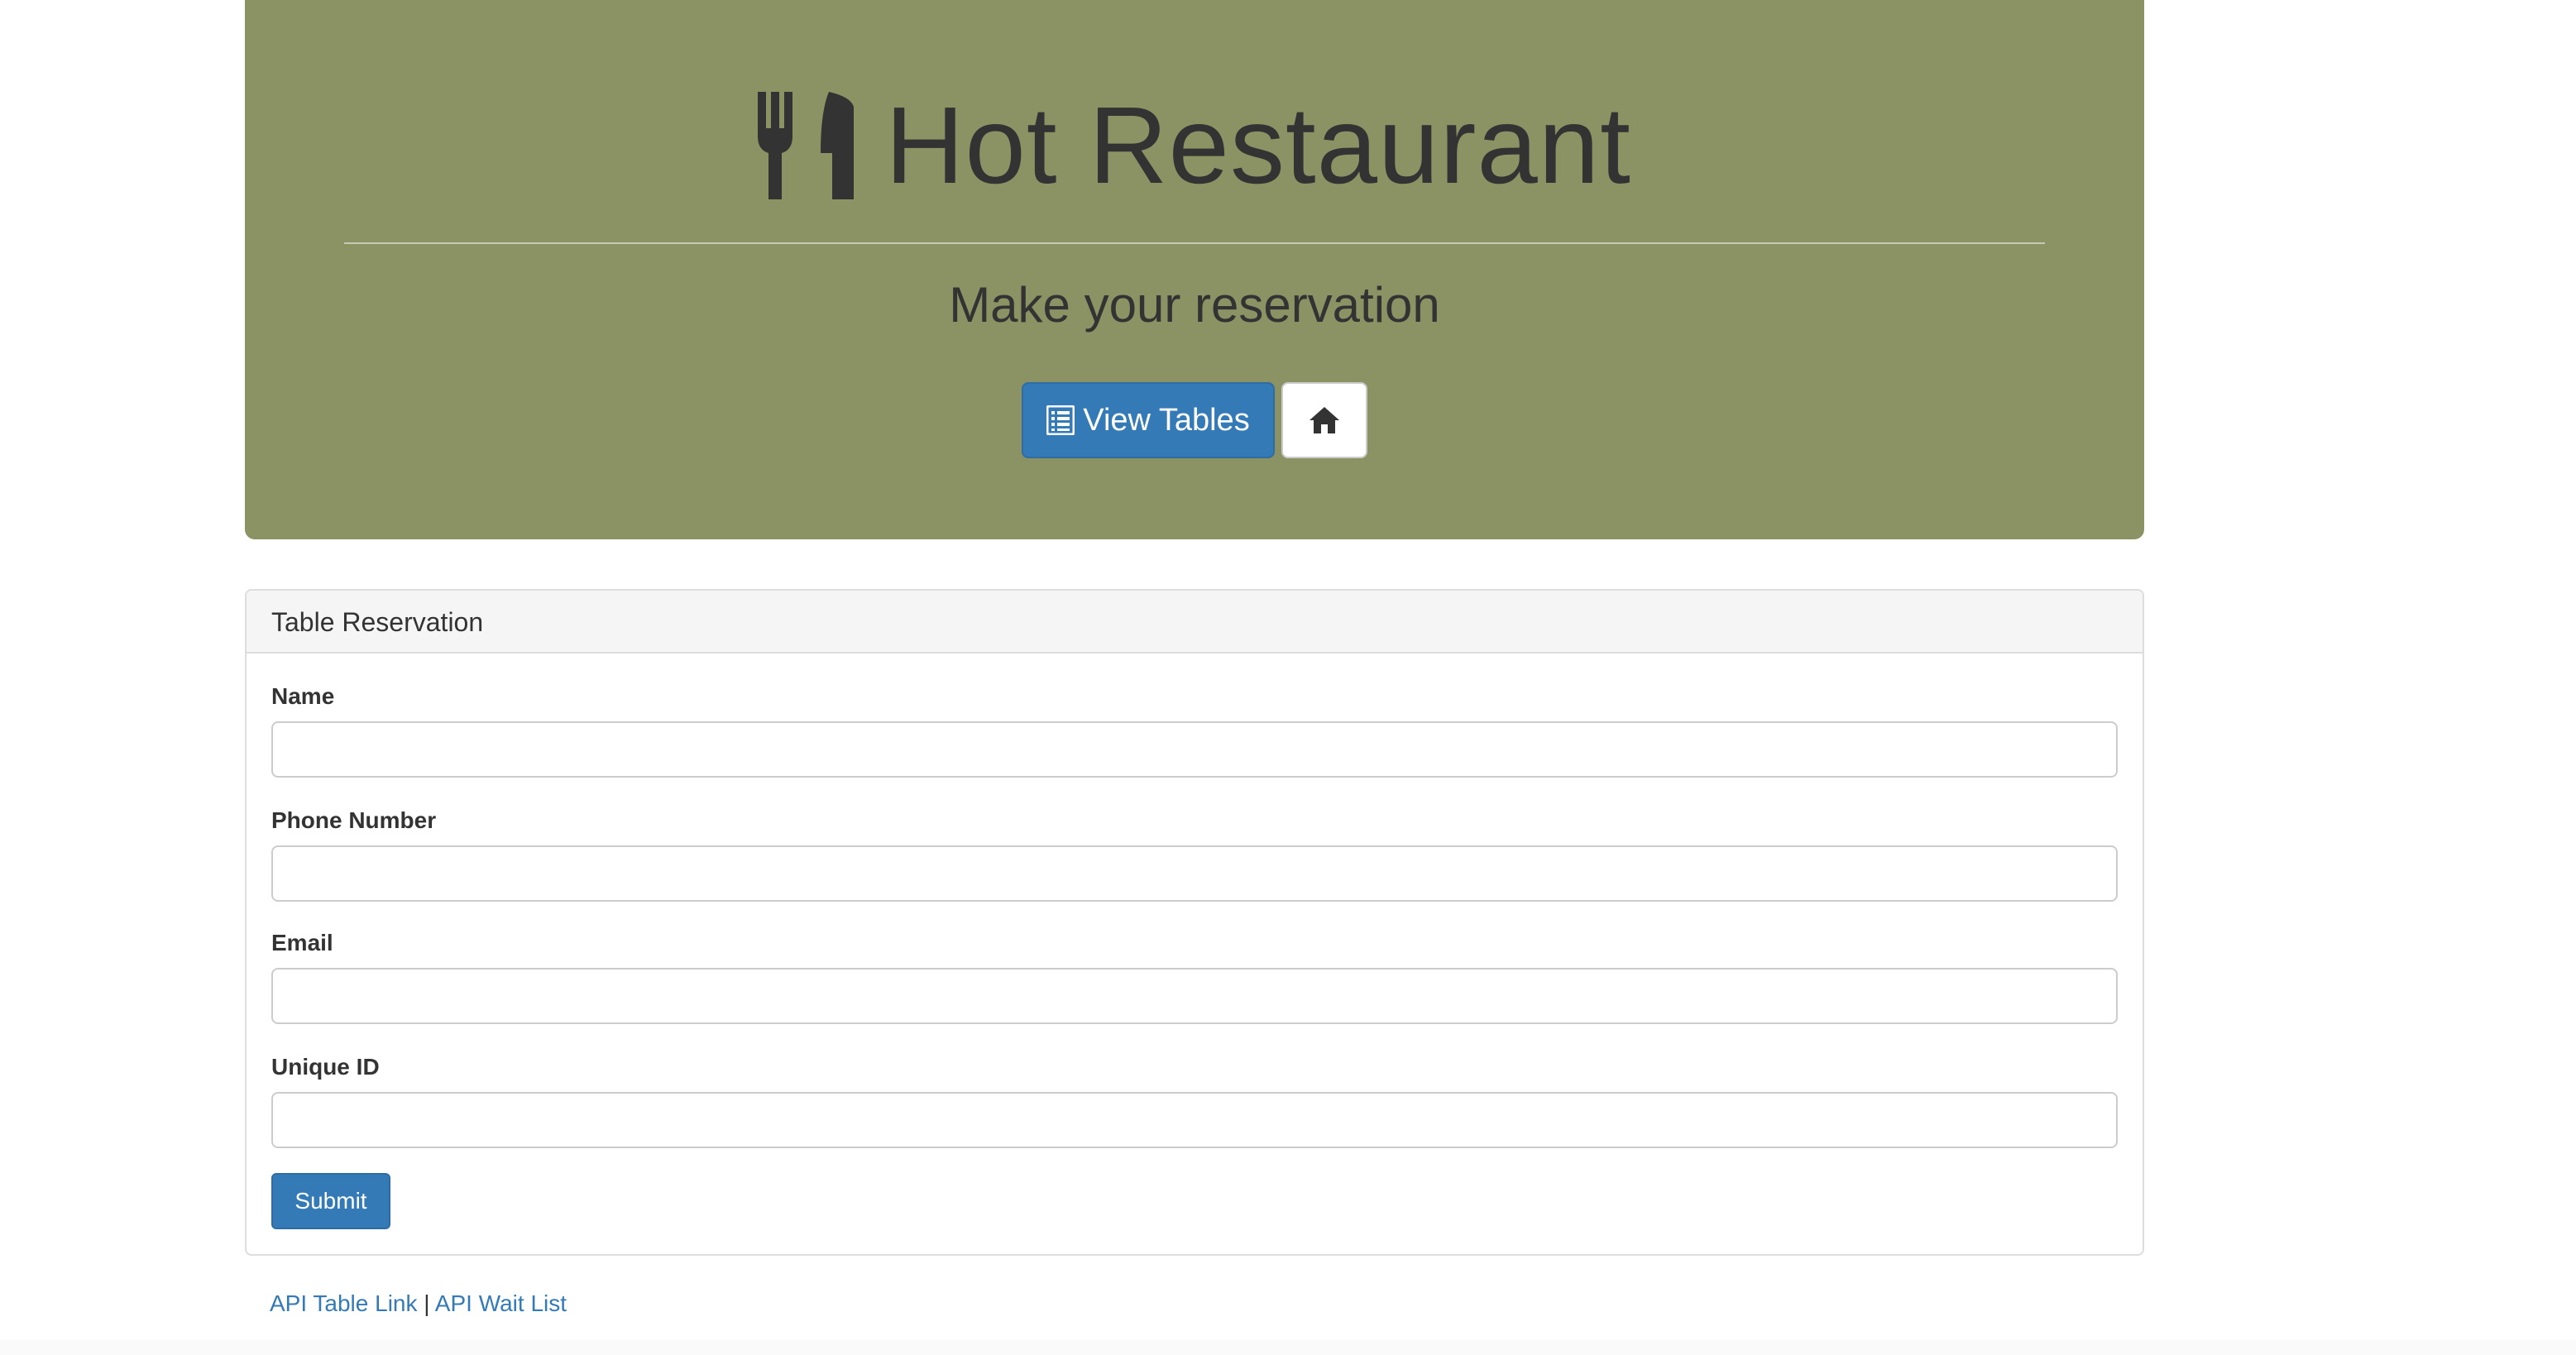 This screenshot has width=2576, height=1355. Describe the element at coordinates (1288, 1347) in the screenshot. I see `page-bottom` at that location.